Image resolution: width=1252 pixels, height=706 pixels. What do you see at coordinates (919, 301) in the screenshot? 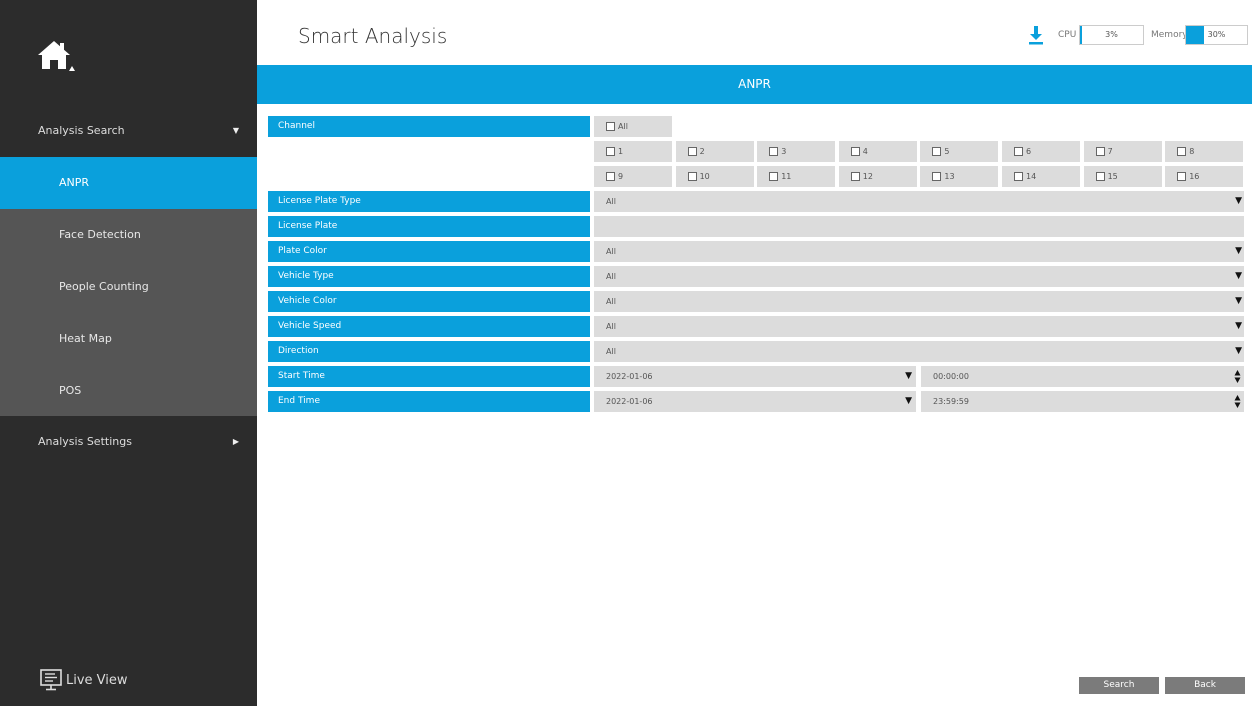
I see `vehicle-color-select: All ▼` at bounding box center [919, 301].